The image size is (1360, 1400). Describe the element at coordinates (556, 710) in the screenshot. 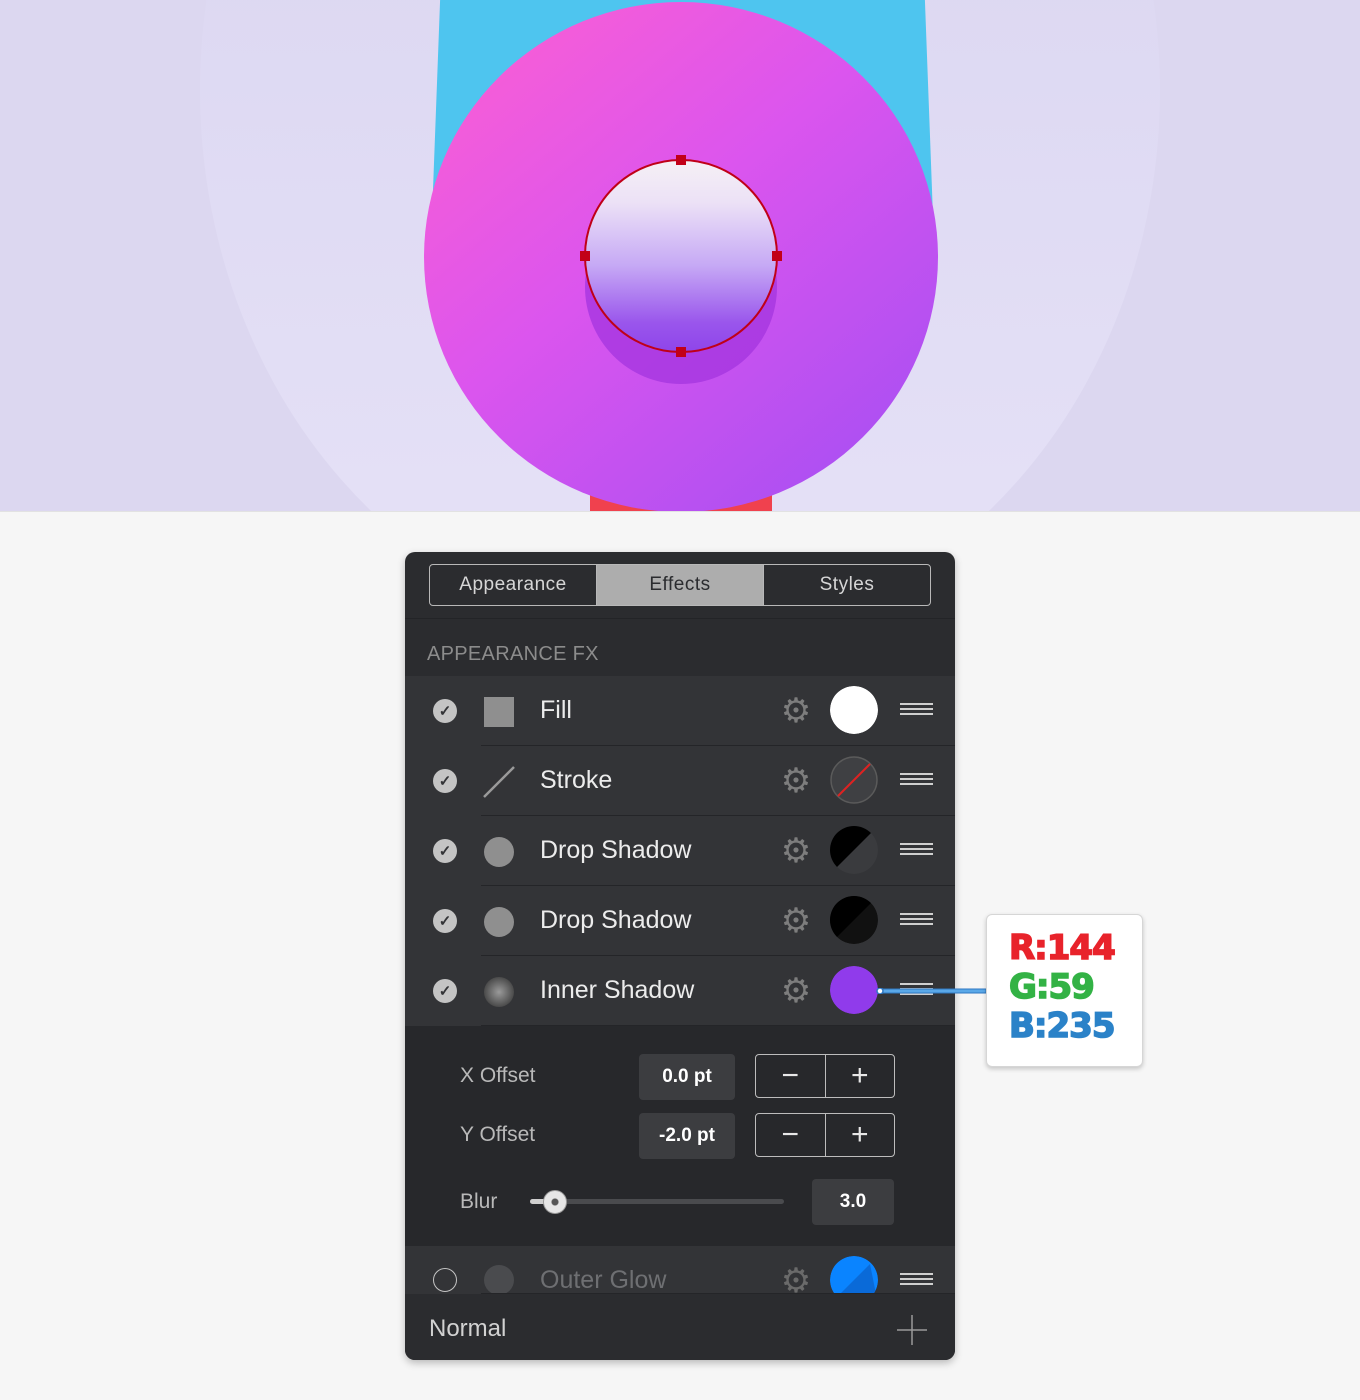

I see `effect-label: Fill` at that location.